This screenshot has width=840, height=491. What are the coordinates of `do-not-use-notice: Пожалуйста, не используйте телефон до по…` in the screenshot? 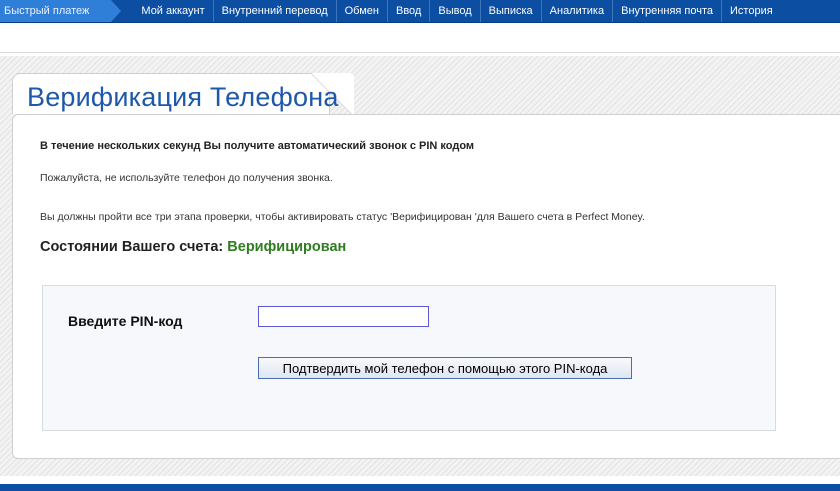 It's located at (186, 178).